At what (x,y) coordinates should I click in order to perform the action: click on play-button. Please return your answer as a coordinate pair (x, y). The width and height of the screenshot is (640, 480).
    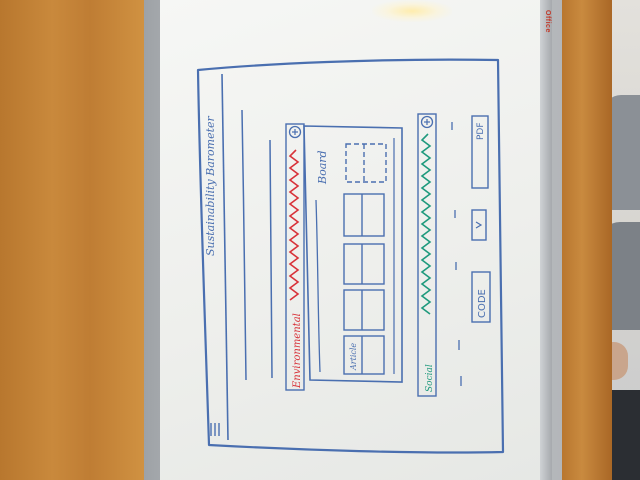
    Looking at the image, I should click on (479, 225).